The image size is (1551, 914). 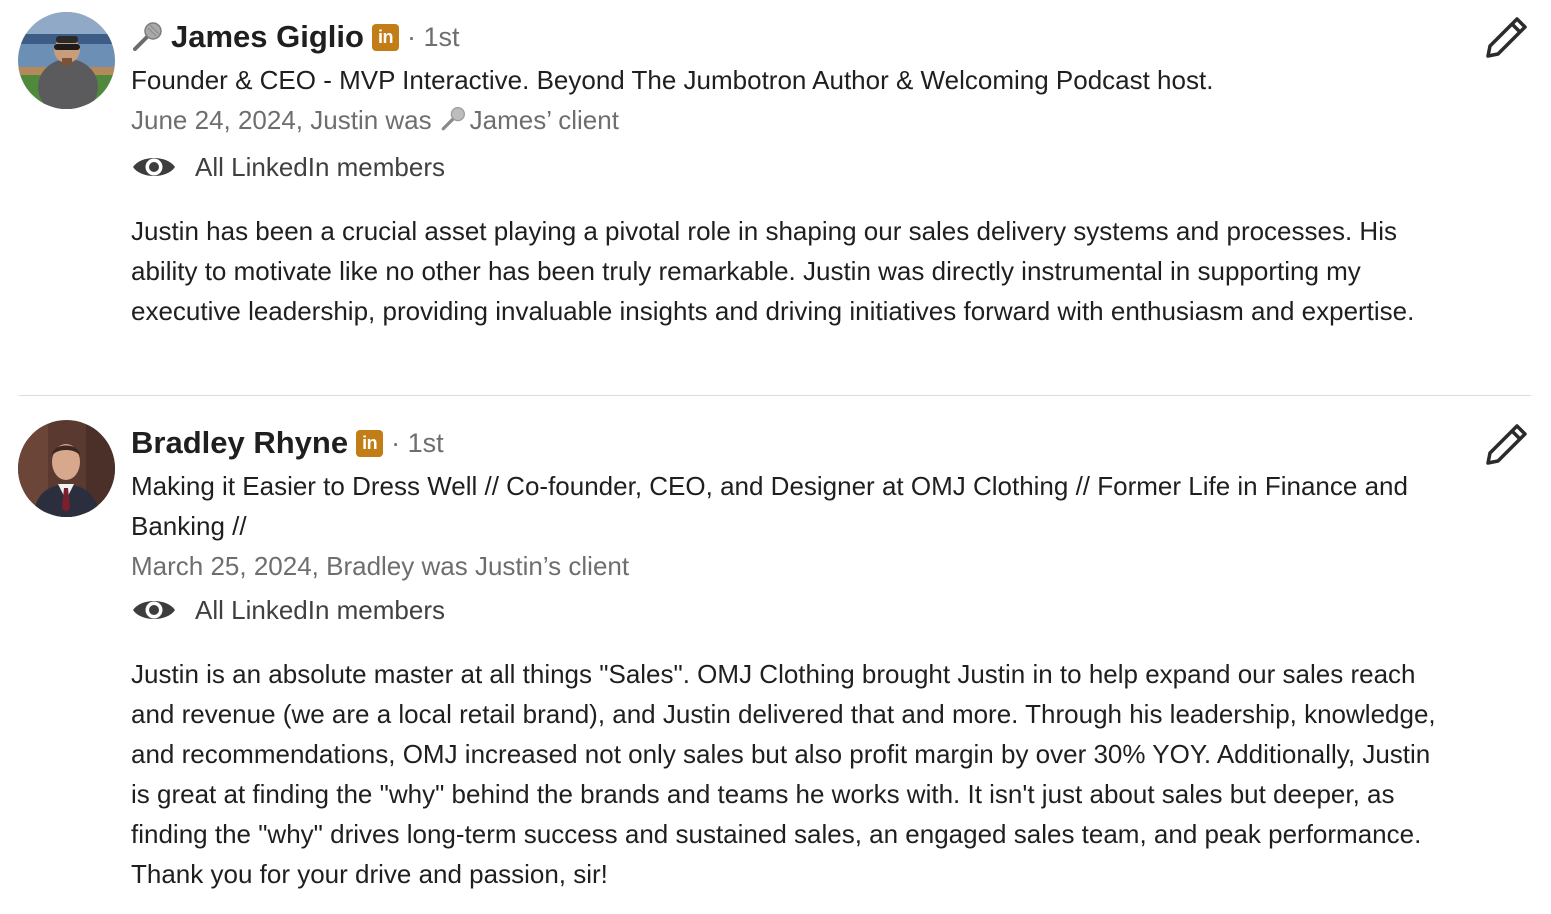 I want to click on name-row: James Giglio in · 1st, so click(x=793, y=37).